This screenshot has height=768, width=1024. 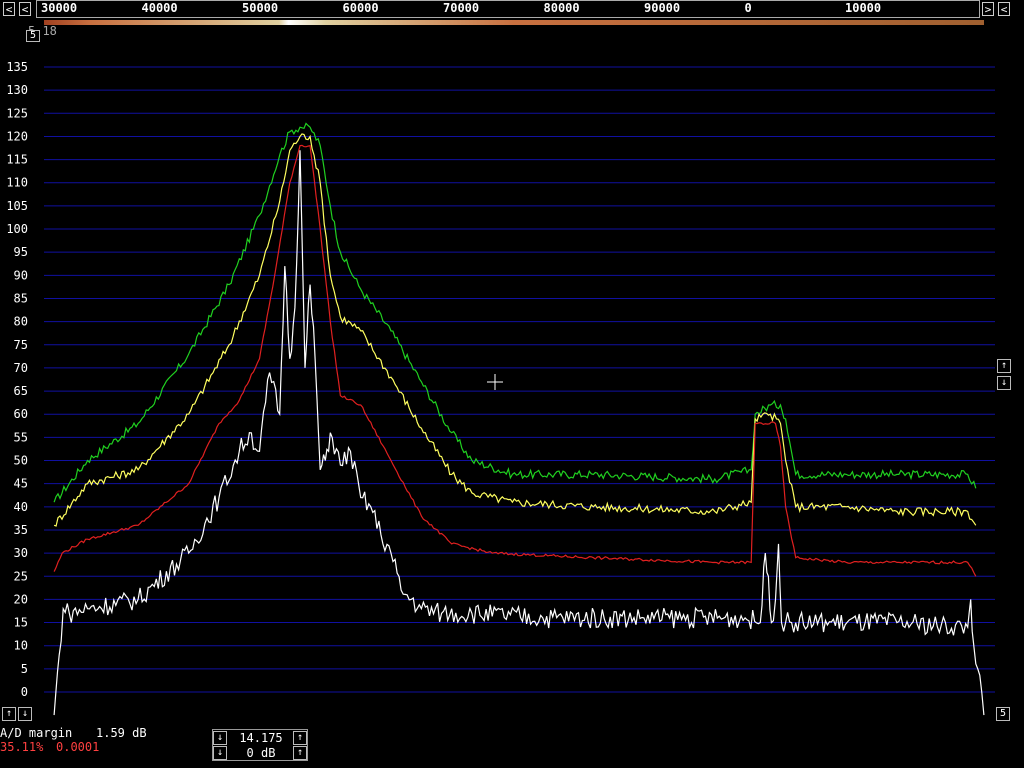 I want to click on ad-margin-label: A/D margin, so click(x=36, y=733).